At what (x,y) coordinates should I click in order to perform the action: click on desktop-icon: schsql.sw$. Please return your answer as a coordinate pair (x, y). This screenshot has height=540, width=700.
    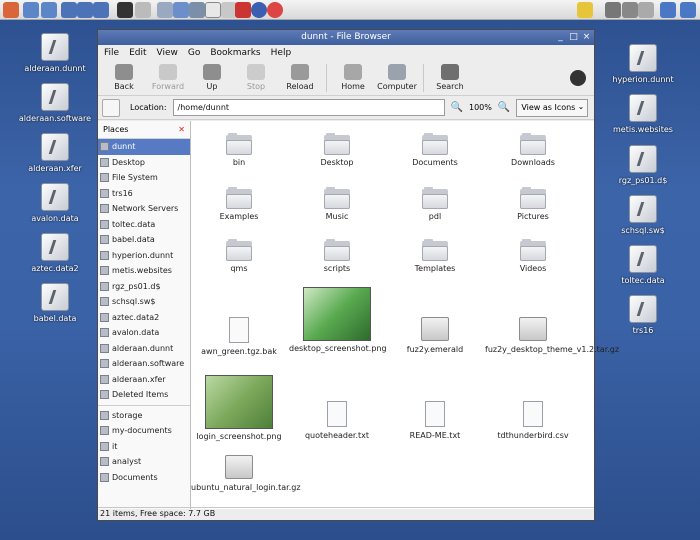
    Looking at the image, I should click on (643, 215).